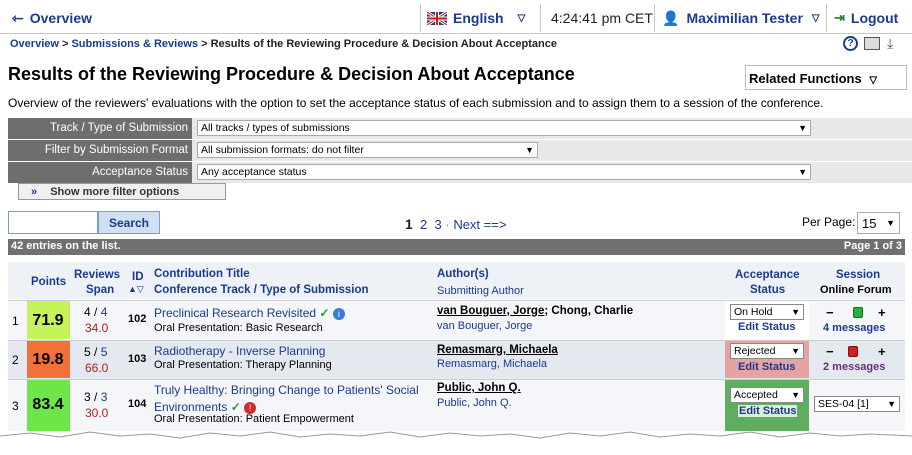 The height and width of the screenshot is (455, 912). I want to click on torn-edge, so click(456, 443).